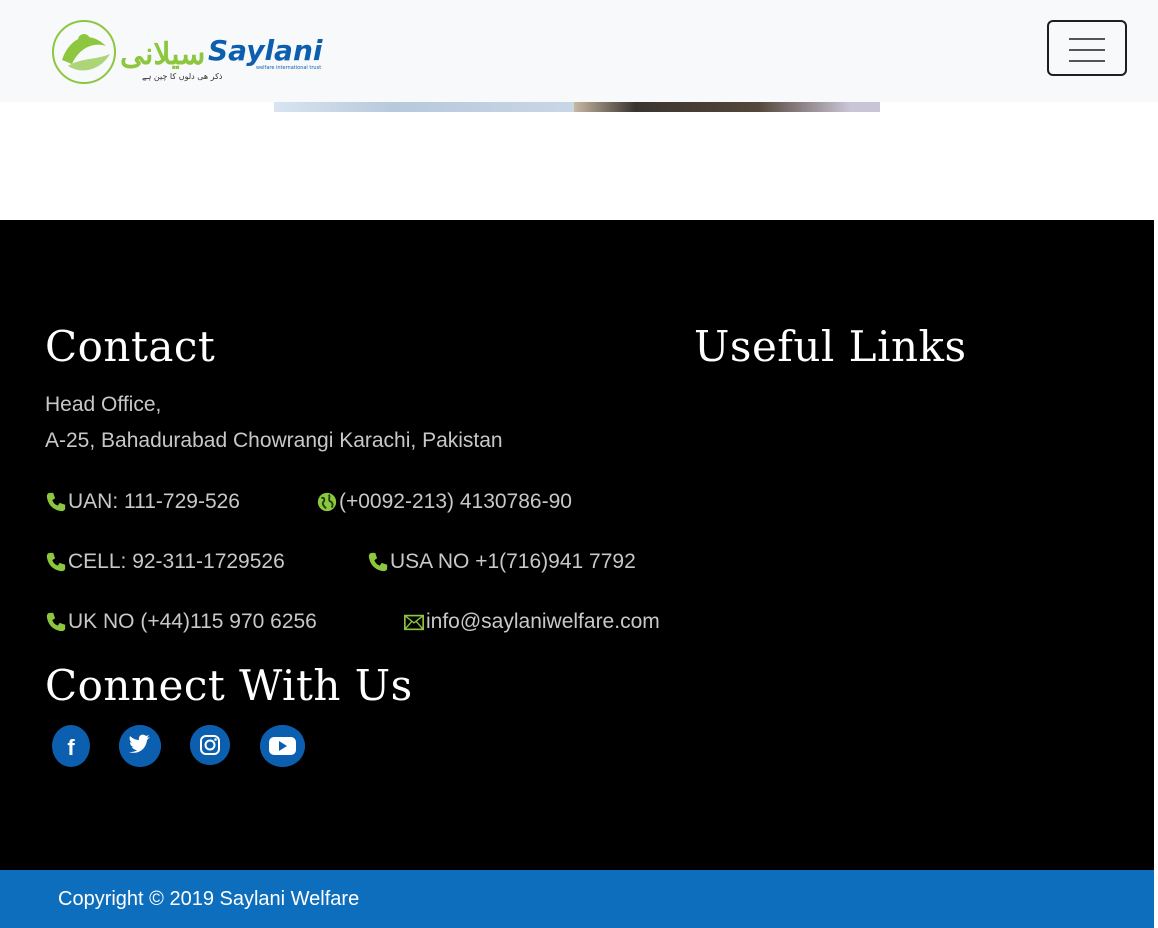 This screenshot has height=928, width=1158. Describe the element at coordinates (830, 346) in the screenshot. I see `useful-links-heading: Useful Links` at that location.